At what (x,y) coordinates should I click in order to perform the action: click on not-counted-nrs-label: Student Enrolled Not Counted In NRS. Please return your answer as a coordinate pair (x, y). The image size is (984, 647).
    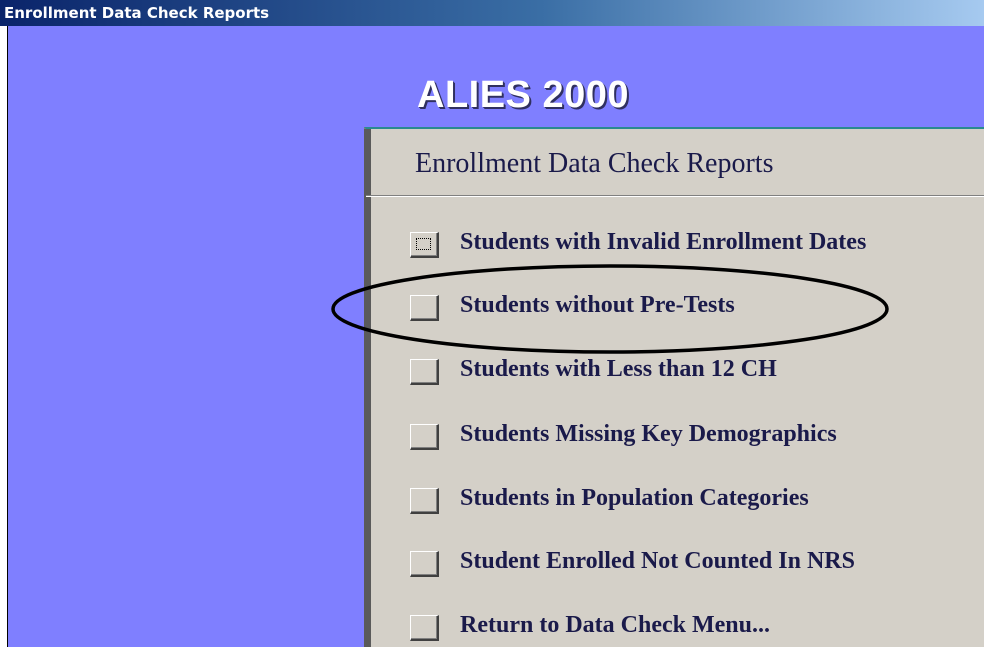
    Looking at the image, I should click on (657, 561).